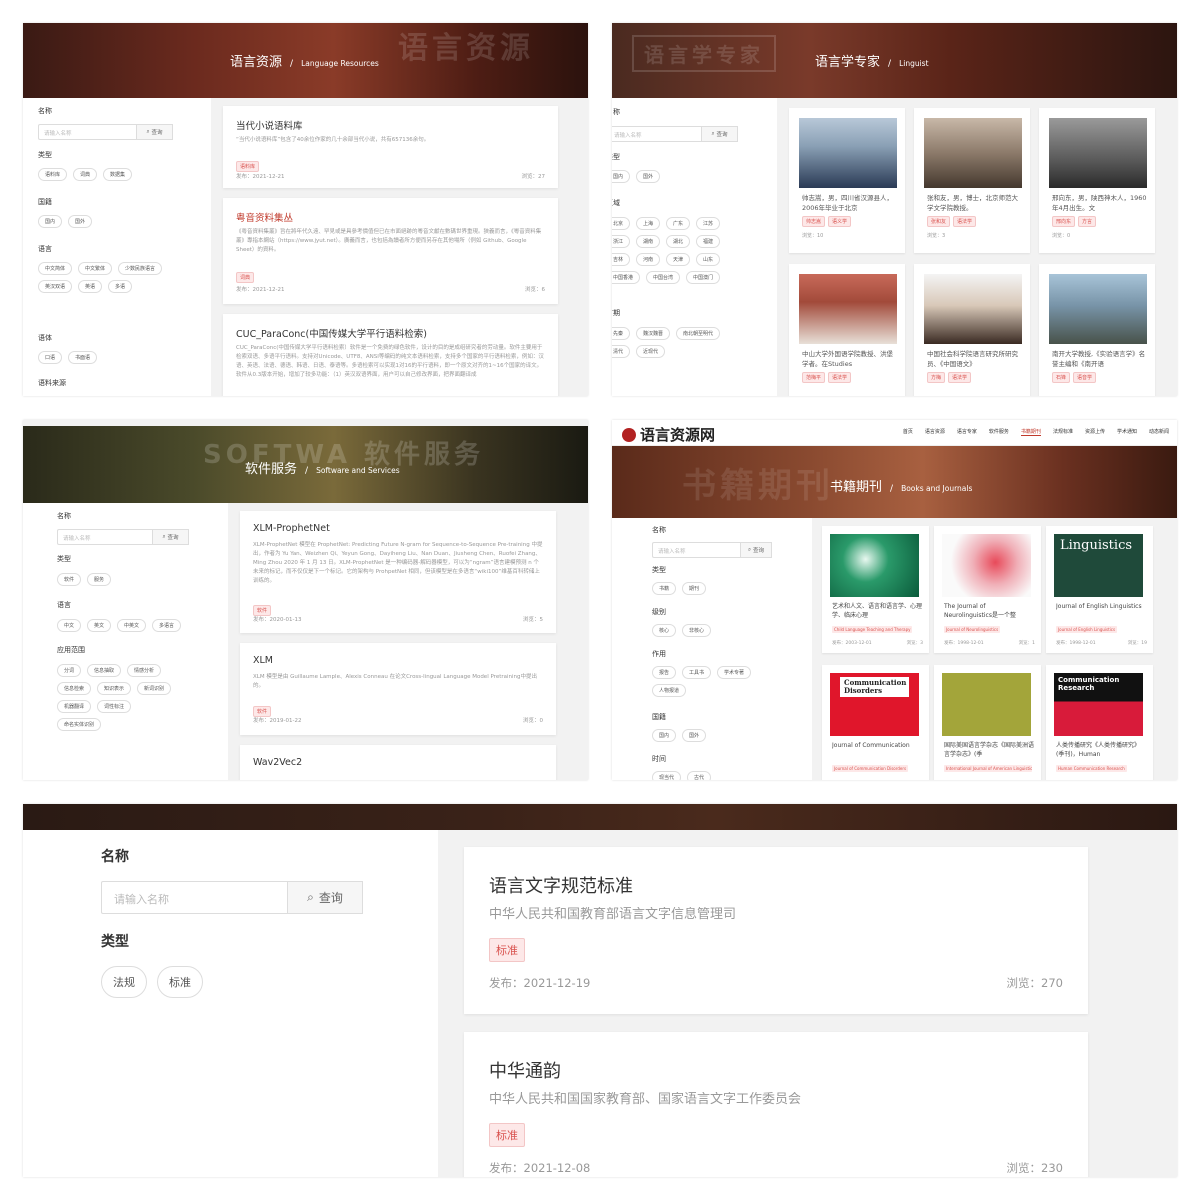 The height and width of the screenshot is (1200, 1200). Describe the element at coordinates (1030, 432) in the screenshot. I see `nav-item-active: 书籍期刊` at that location.